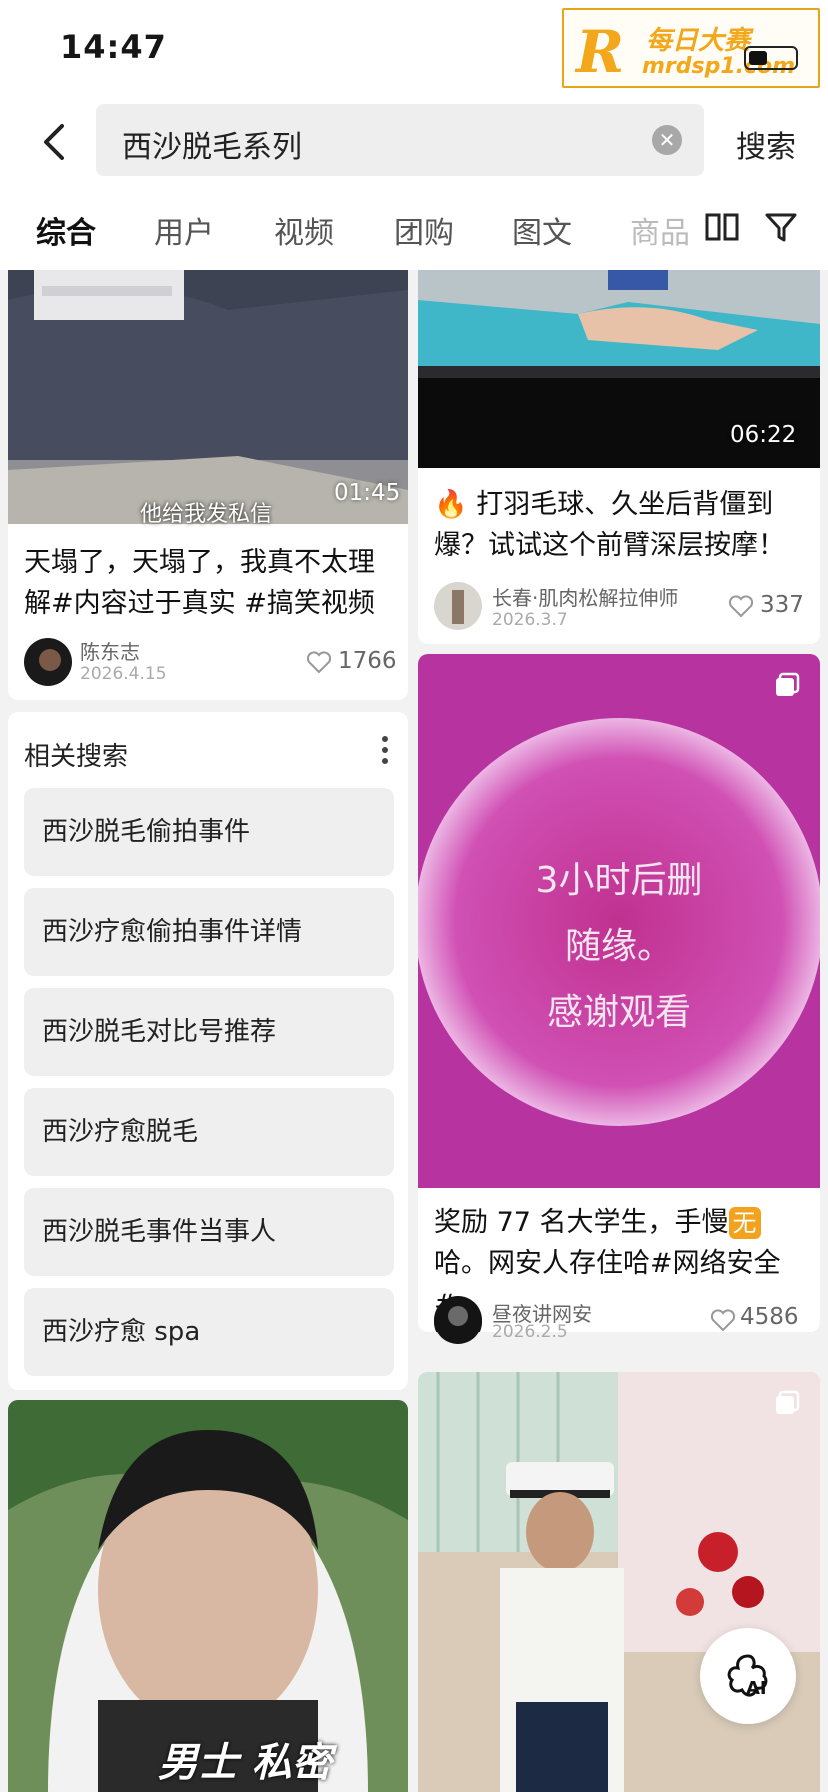 The height and width of the screenshot is (1792, 828). Describe the element at coordinates (542, 230) in the screenshot. I see `tab-images: 图文` at that location.